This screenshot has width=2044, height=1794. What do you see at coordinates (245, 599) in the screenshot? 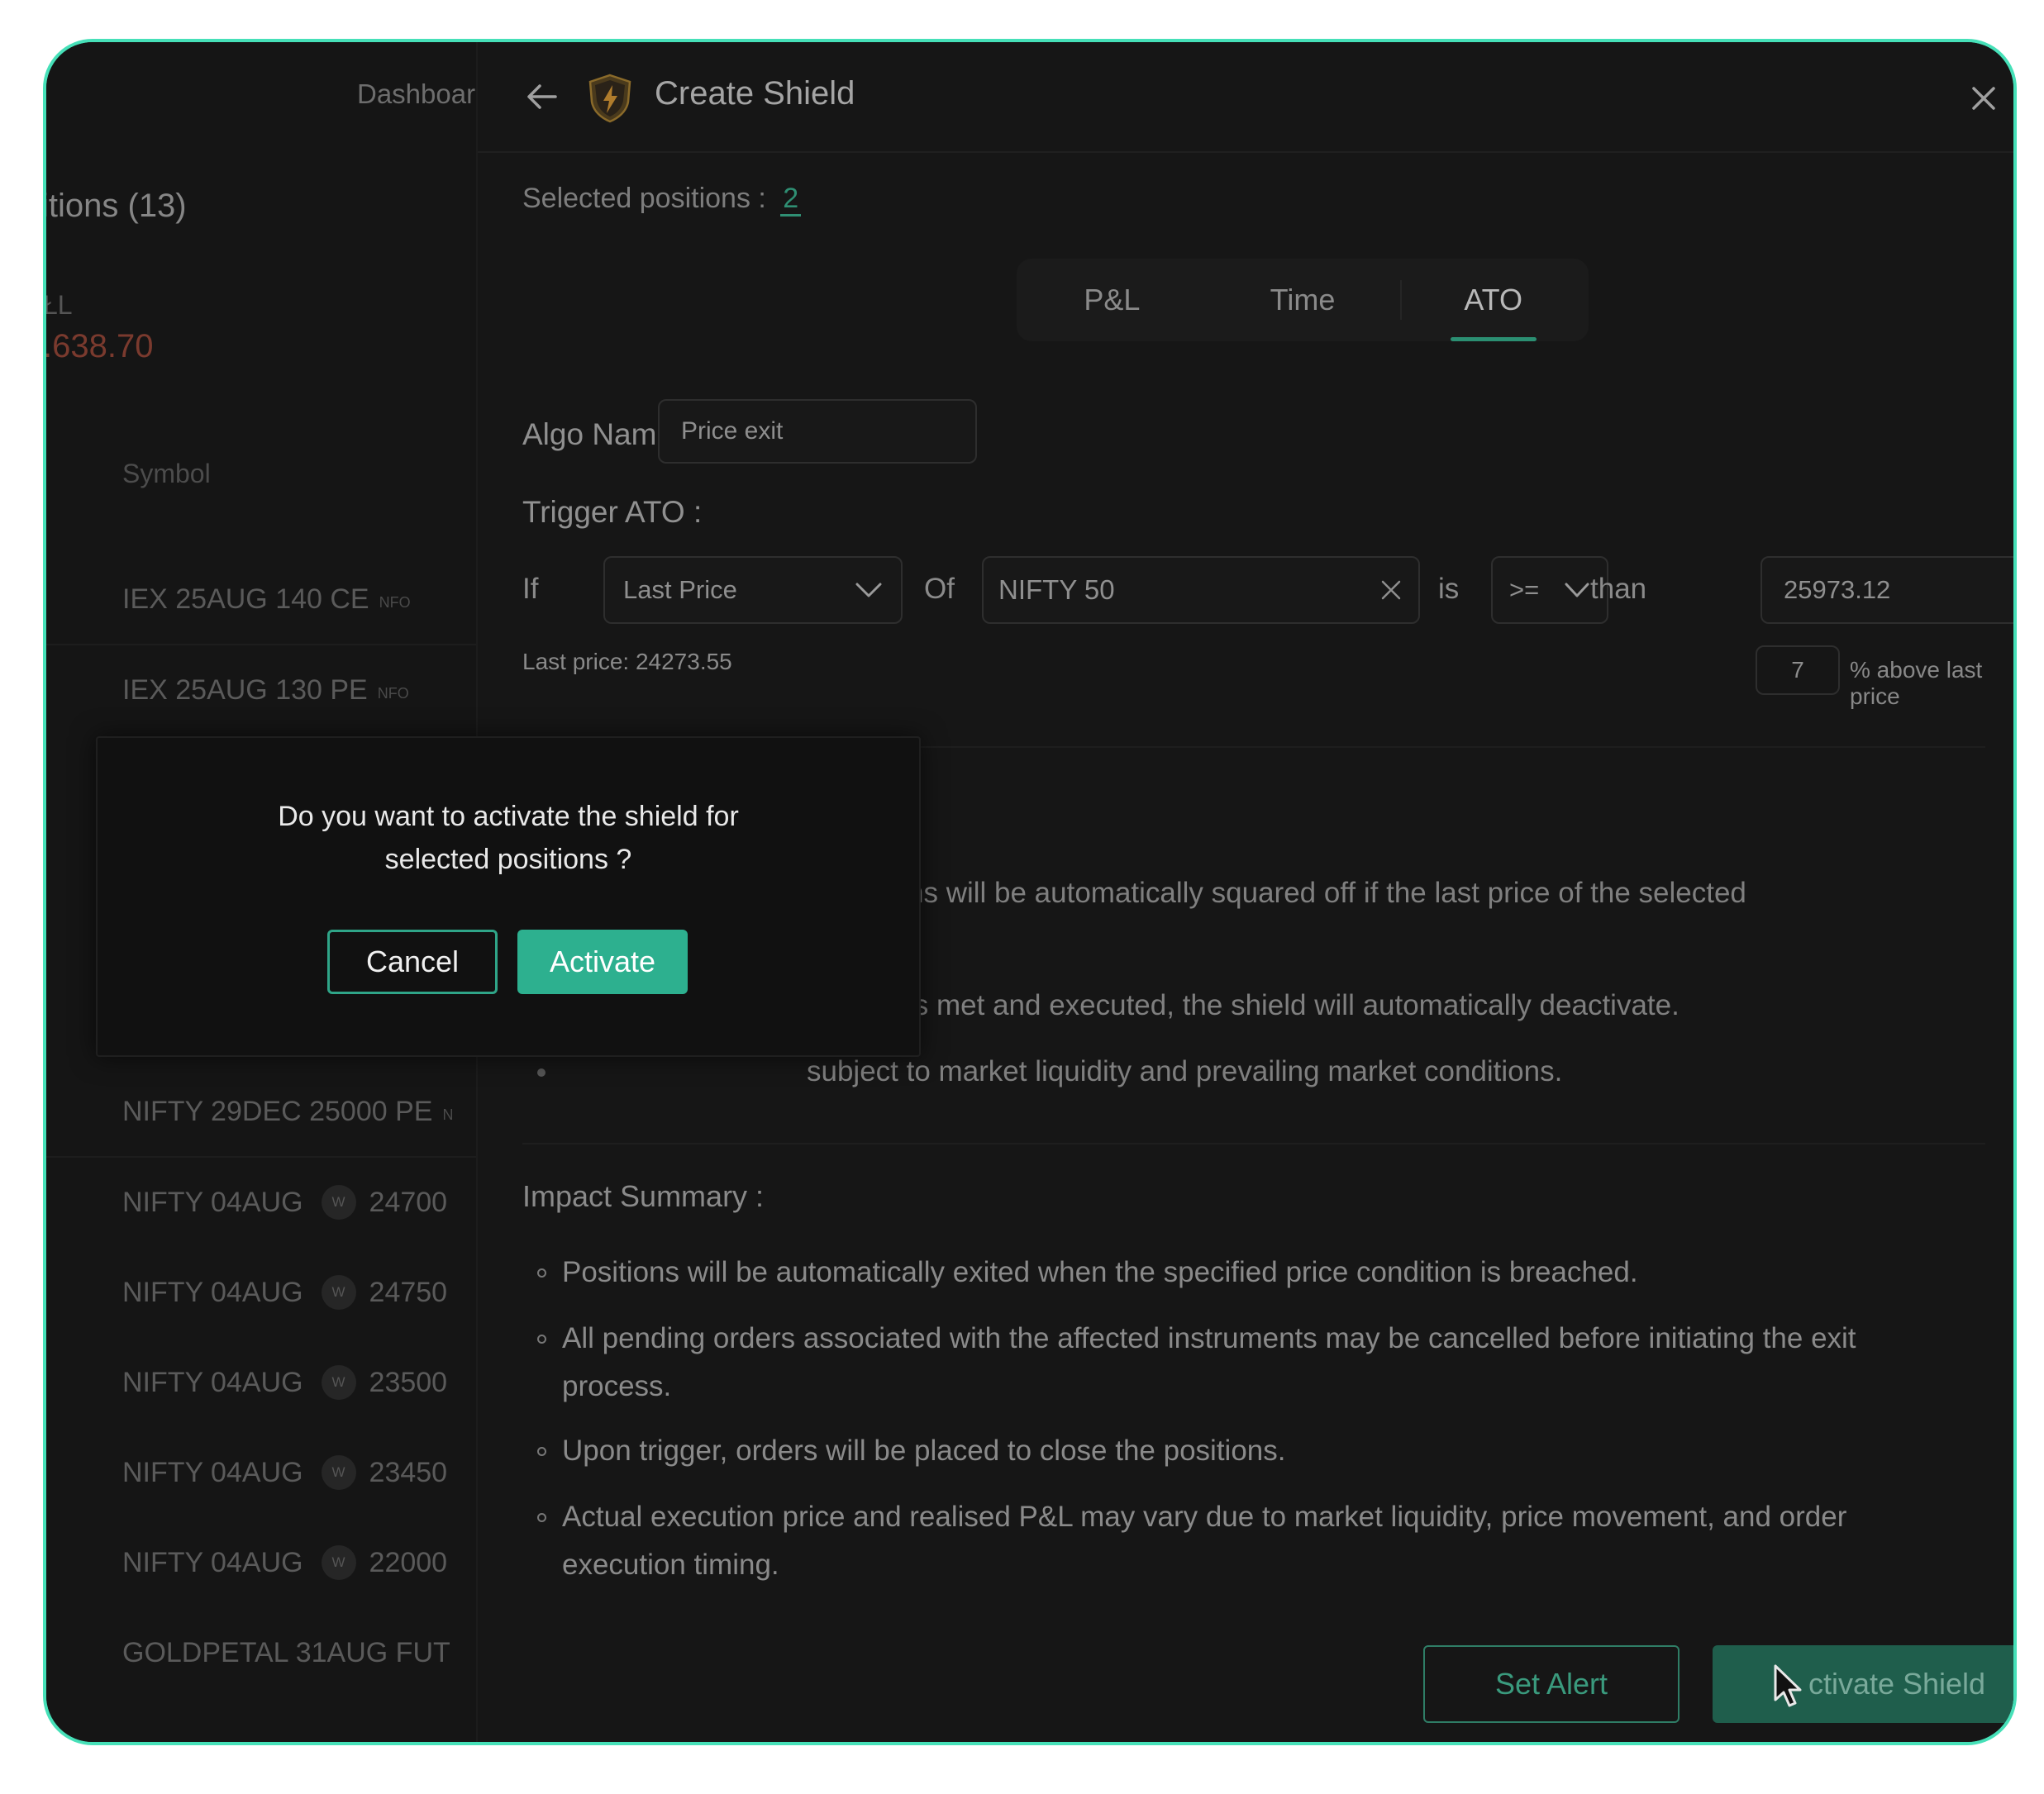
I see `position-symbol: IEX 25AUG 140 CE` at bounding box center [245, 599].